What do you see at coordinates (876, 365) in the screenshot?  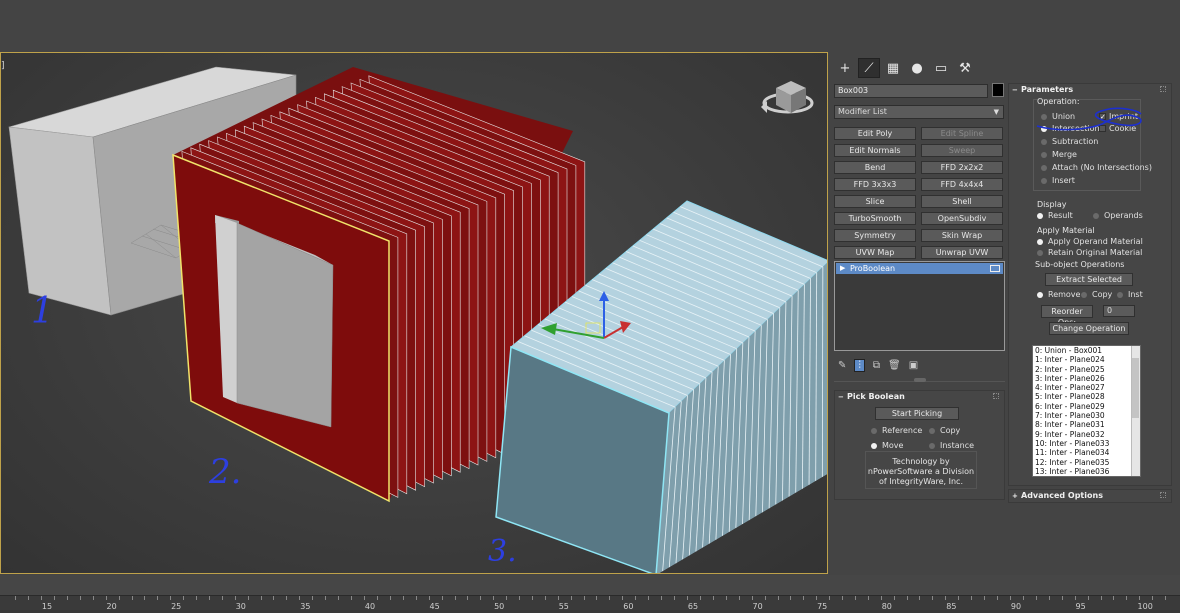 I see `make-unique-icon: ⧉` at bounding box center [876, 365].